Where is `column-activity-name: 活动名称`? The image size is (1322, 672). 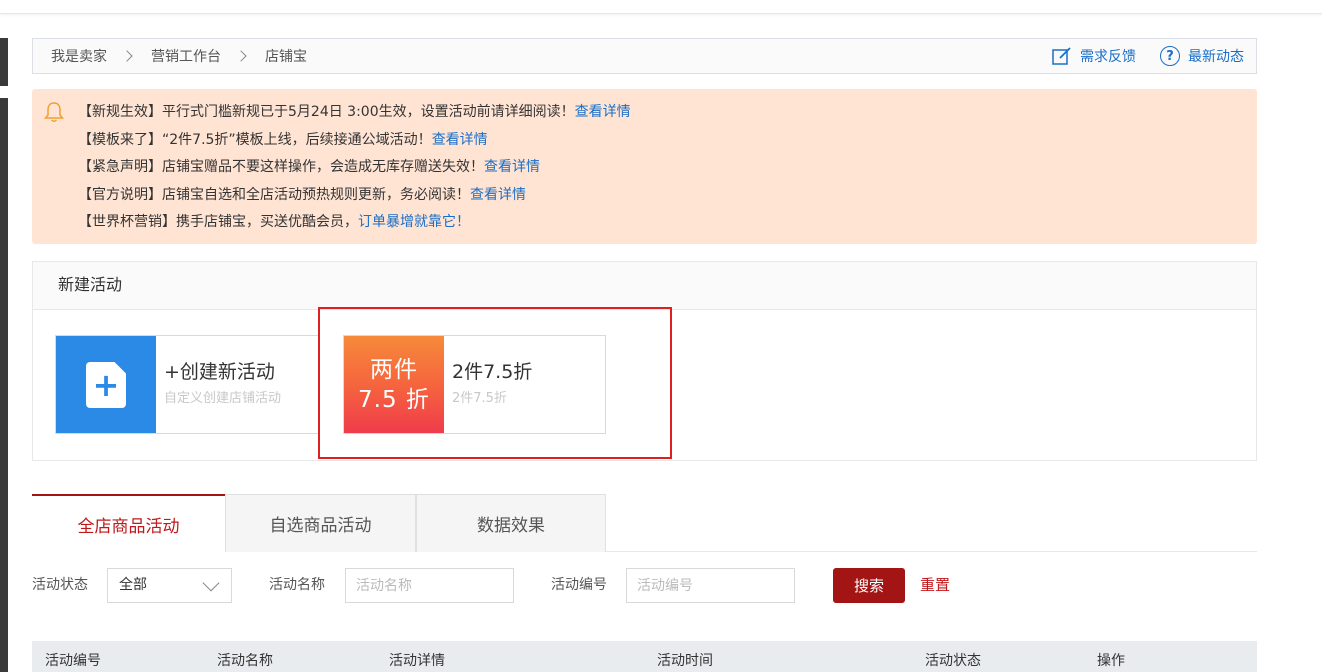 column-activity-name: 活动名称 is located at coordinates (245, 661).